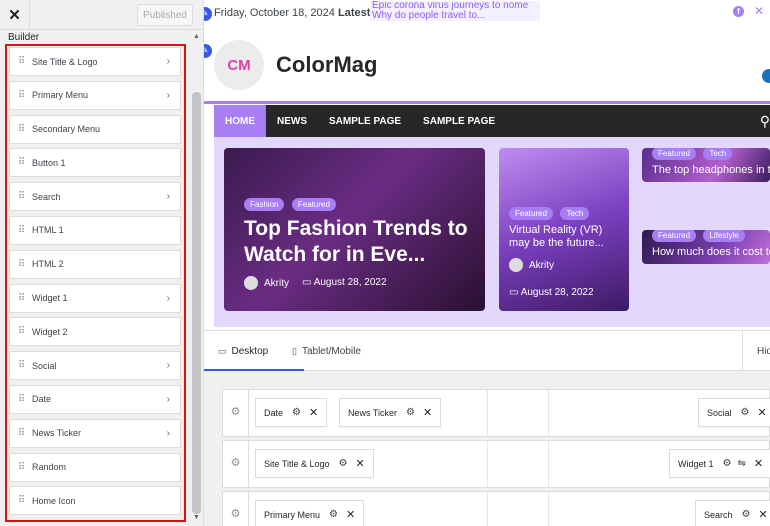 This screenshot has height=526, width=770. What do you see at coordinates (50, 331) in the screenshot?
I see `component-label: Widget 2` at bounding box center [50, 331].